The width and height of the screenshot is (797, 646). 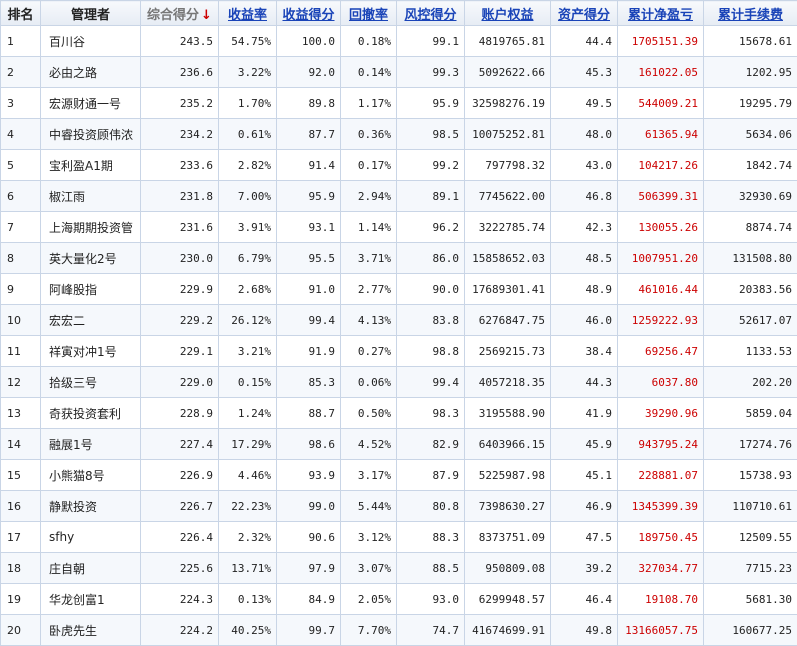 What do you see at coordinates (369, 475) in the screenshot?
I see `cell-drawdown: 3.17%` at bounding box center [369, 475].